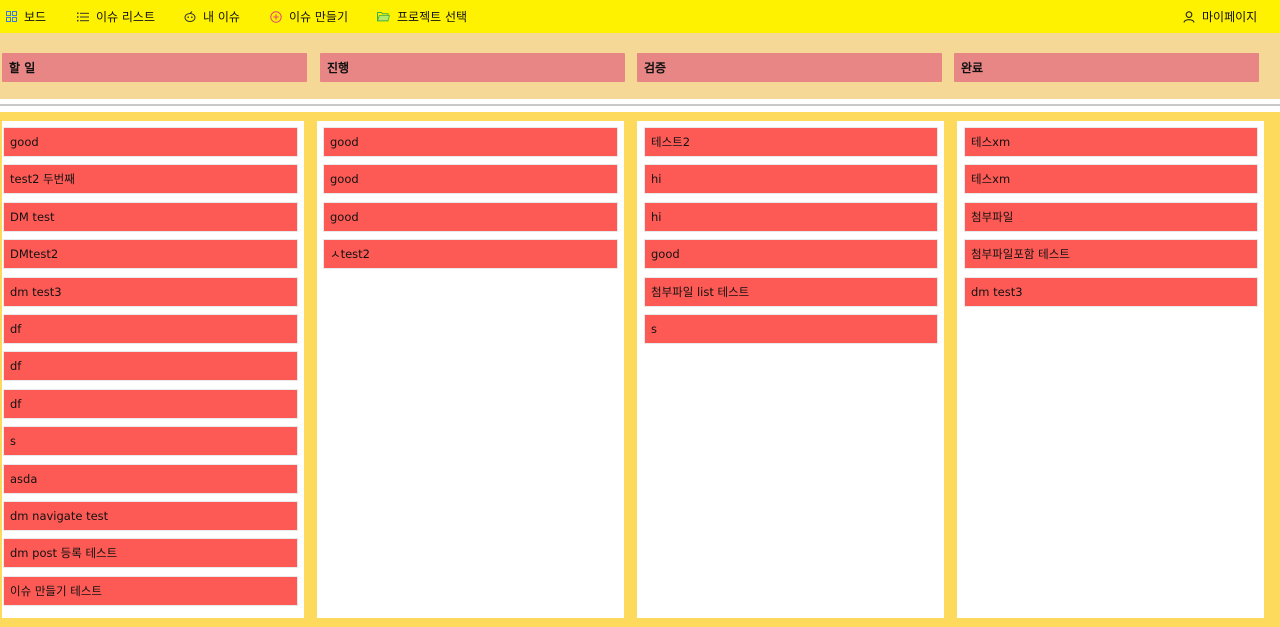  I want to click on user-icon, so click(1189, 16).